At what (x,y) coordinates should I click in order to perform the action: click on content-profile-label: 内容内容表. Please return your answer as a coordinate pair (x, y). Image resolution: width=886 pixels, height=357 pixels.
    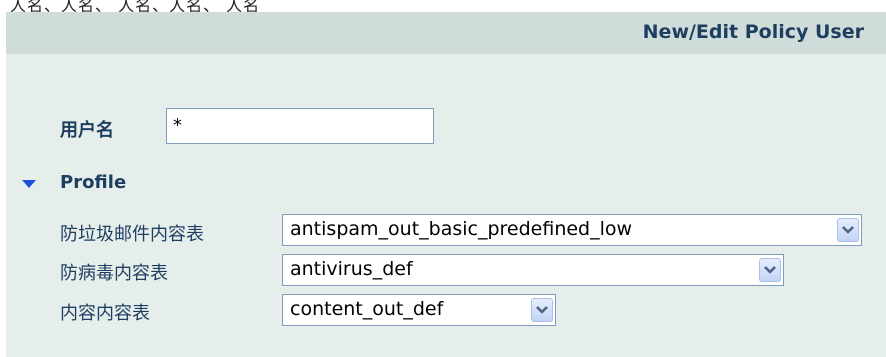
    Looking at the image, I should click on (105, 313).